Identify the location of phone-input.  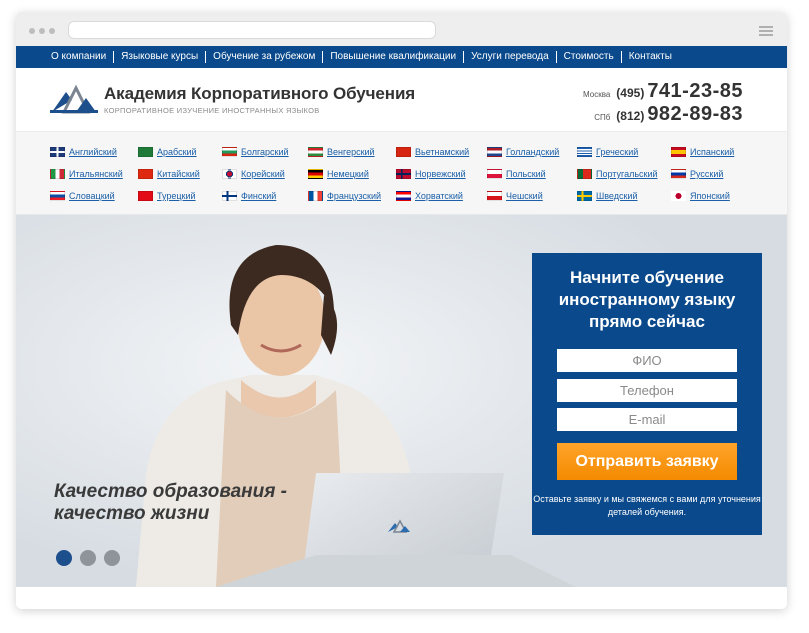
(647, 390).